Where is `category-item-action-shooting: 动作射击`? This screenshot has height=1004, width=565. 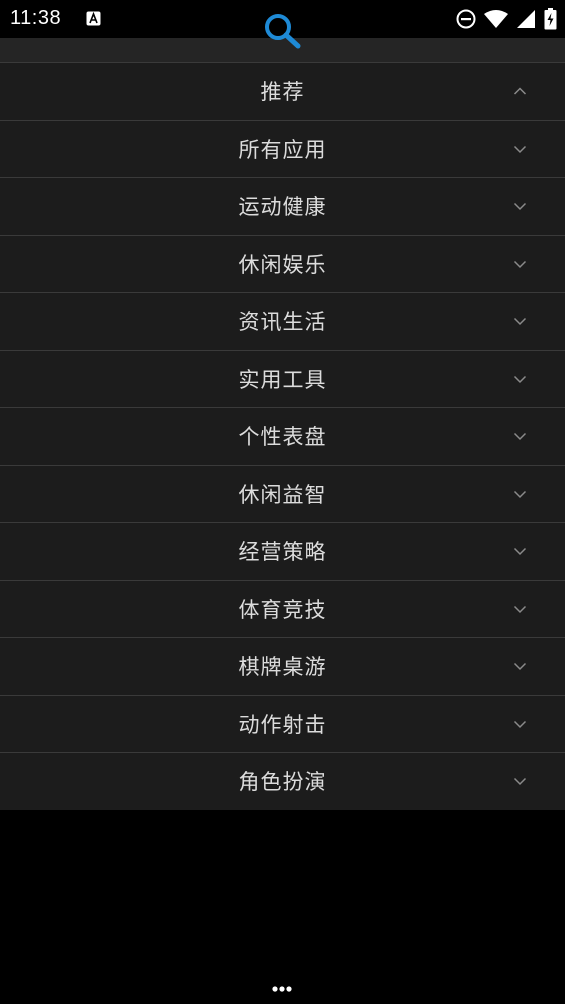
category-item-action-shooting: 动作射击 is located at coordinates (282, 723).